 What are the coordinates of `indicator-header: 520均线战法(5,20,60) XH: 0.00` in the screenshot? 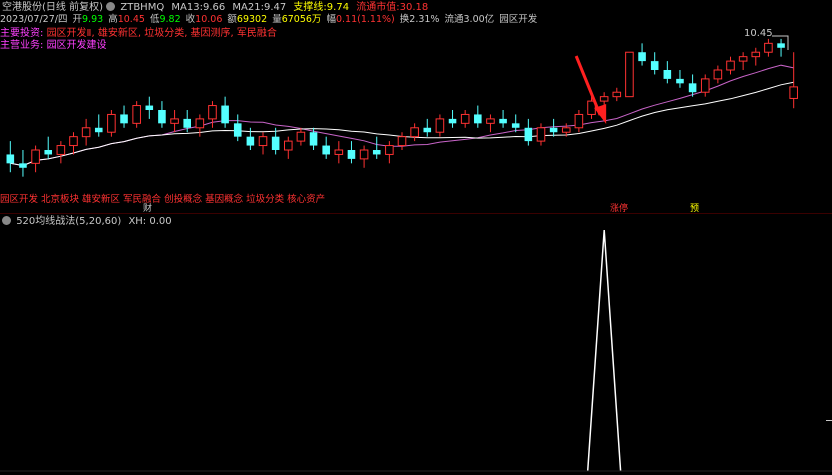 It's located at (87, 221).